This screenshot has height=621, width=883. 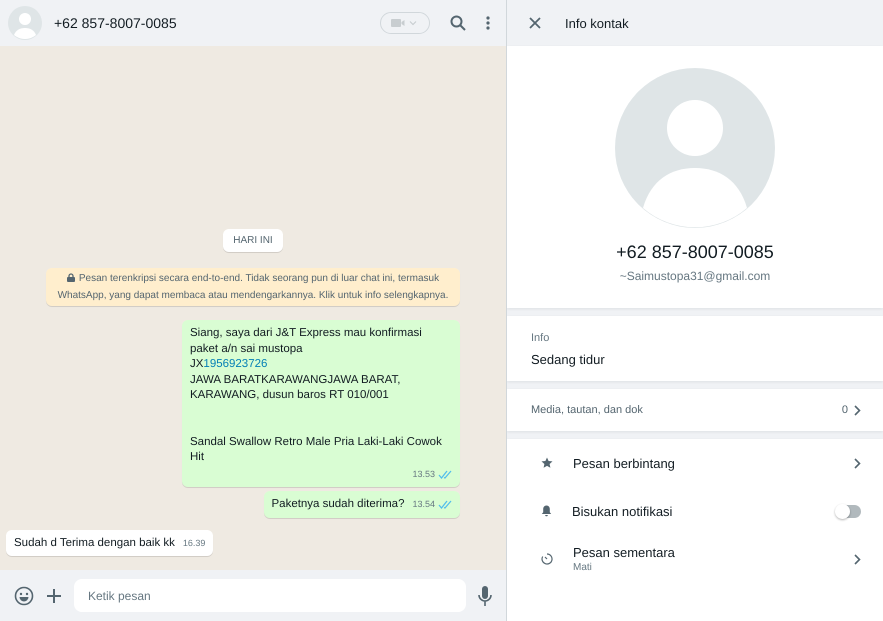 I want to click on message-text: JAWA BARATKARAWANGJAWA BARAT, KARAWANG, dusun baros RT 010/001, so click(x=296, y=387).